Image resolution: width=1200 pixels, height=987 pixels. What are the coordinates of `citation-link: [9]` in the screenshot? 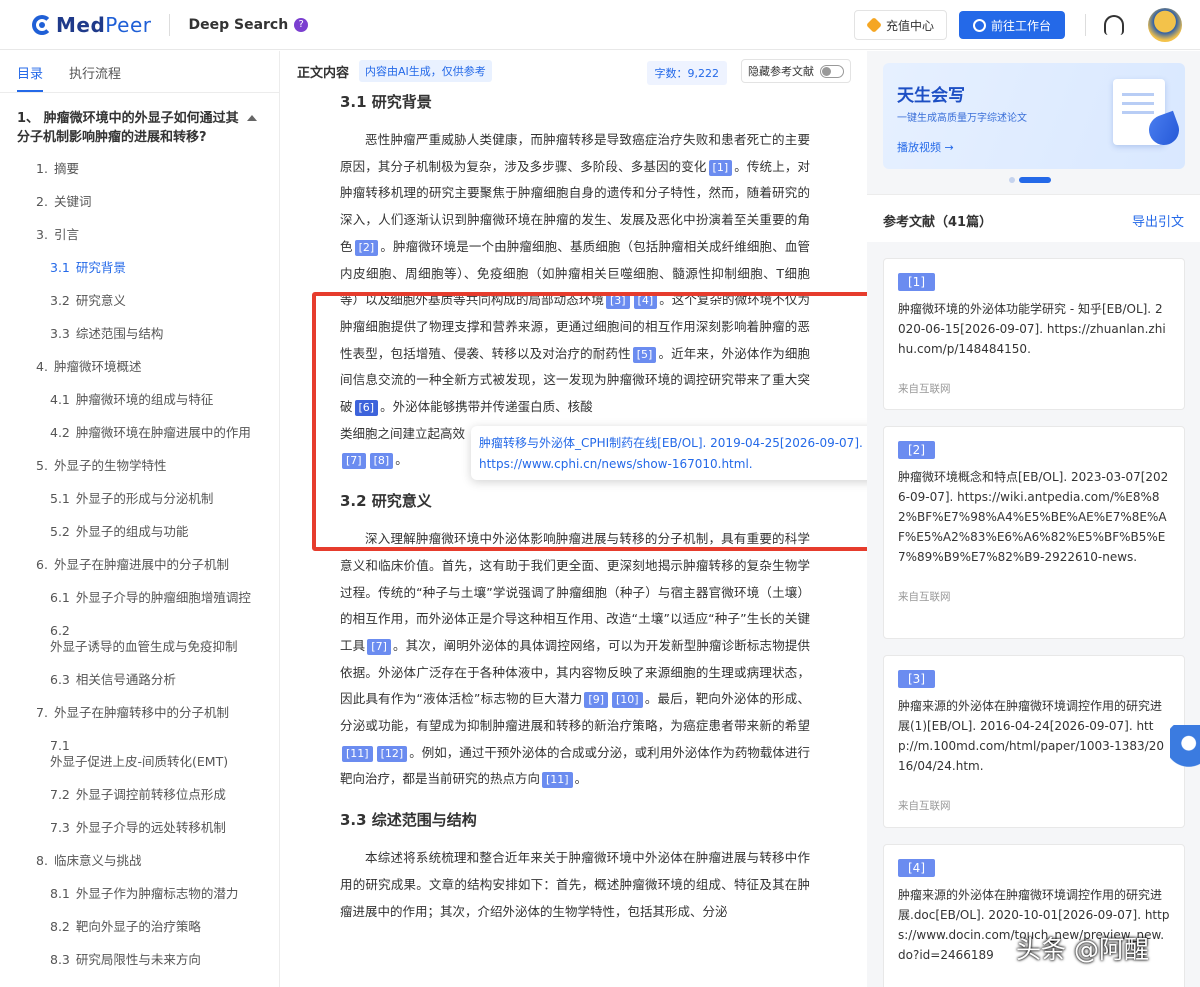 It's located at (596, 700).